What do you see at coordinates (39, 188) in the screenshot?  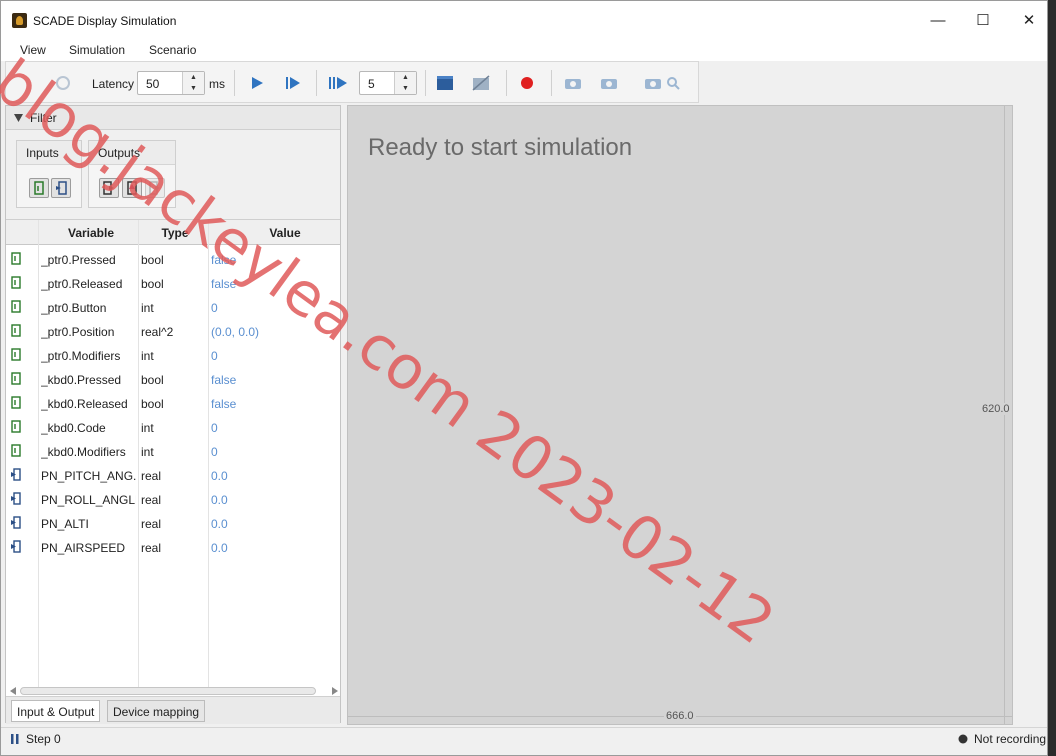 I see `filter-input-pointer-button` at bounding box center [39, 188].